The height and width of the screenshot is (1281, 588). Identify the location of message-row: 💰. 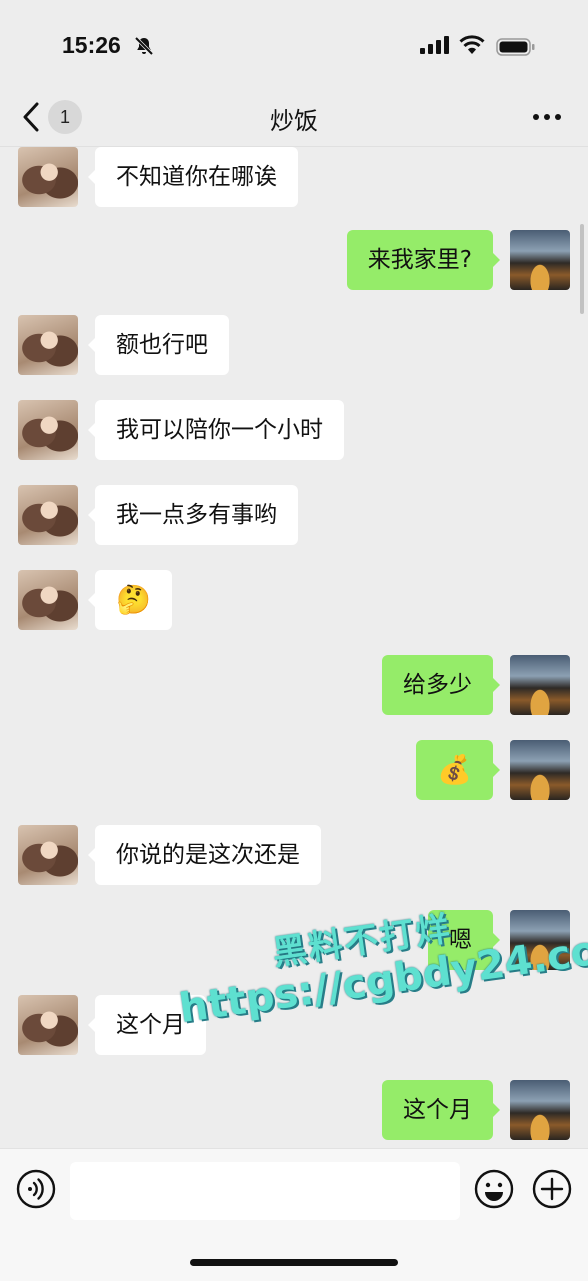
(294, 771).